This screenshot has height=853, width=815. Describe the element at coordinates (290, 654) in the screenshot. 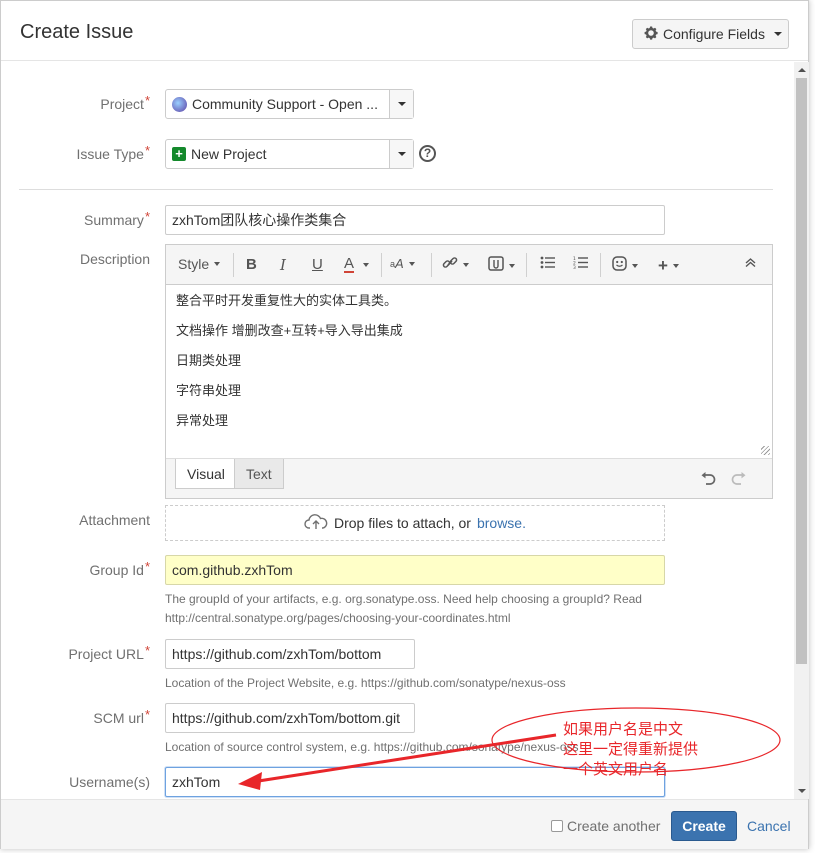

I see `project-url-input: https://github.com/zxhTom/bottom` at that location.